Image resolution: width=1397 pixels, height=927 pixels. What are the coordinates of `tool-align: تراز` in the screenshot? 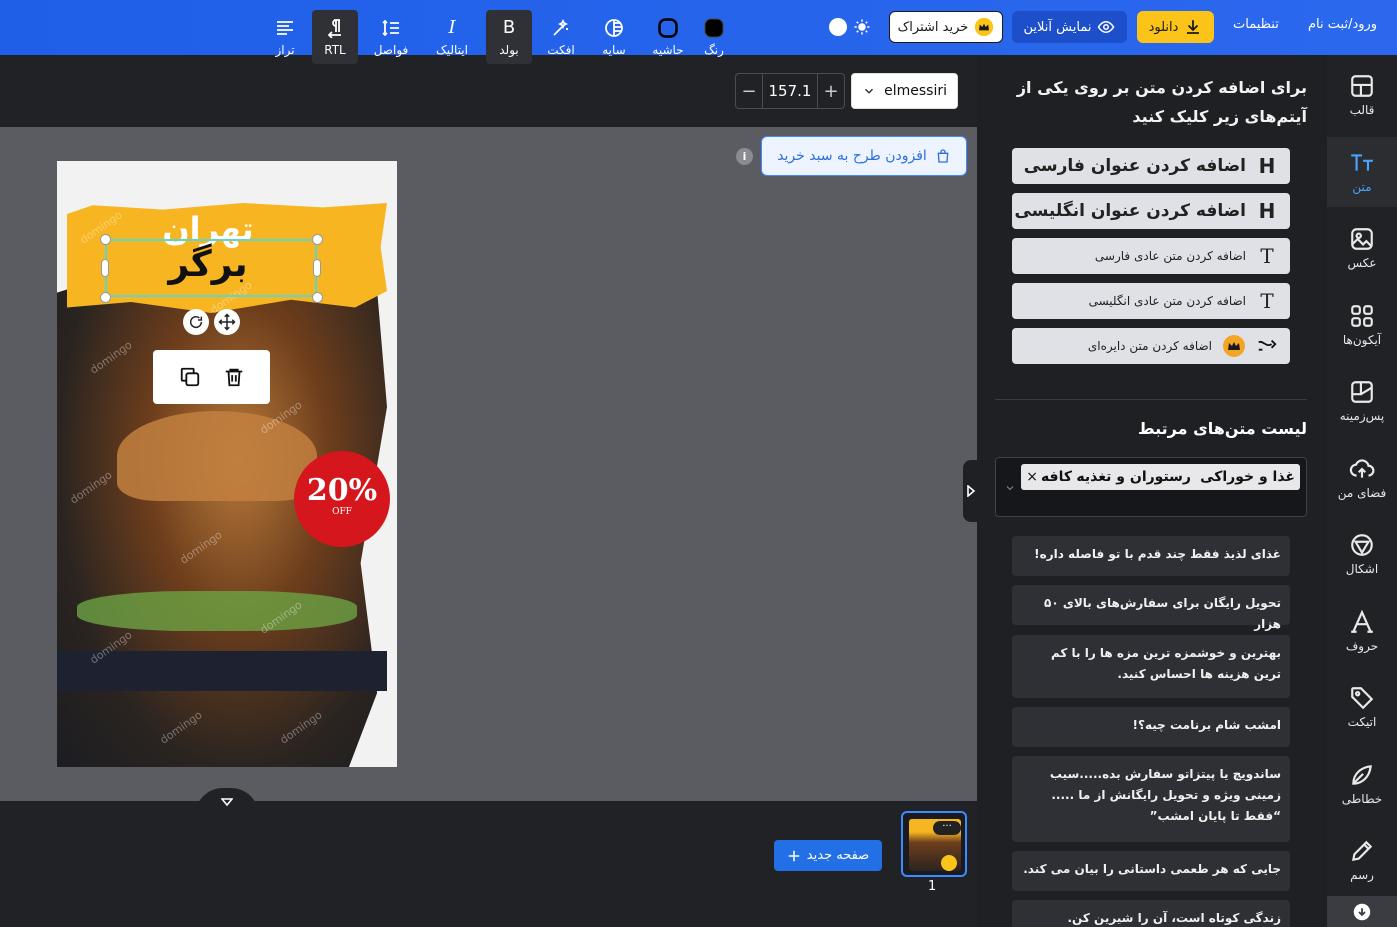 It's located at (285, 37).